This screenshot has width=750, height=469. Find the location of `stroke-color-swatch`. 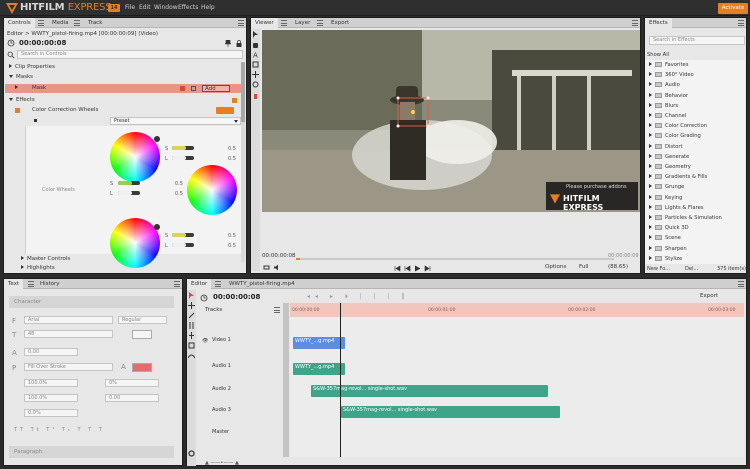

stroke-color-swatch is located at coordinates (142, 367).